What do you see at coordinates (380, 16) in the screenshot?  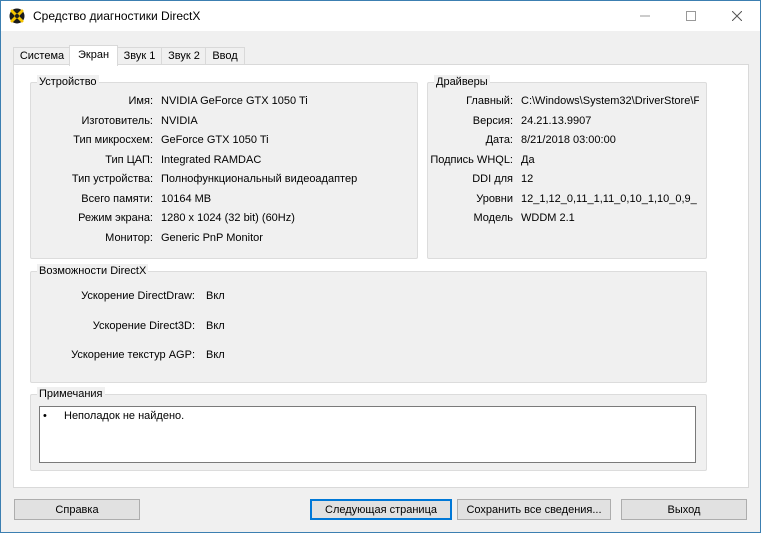 I see `title-bar: Средство диагностики DirectX` at bounding box center [380, 16].